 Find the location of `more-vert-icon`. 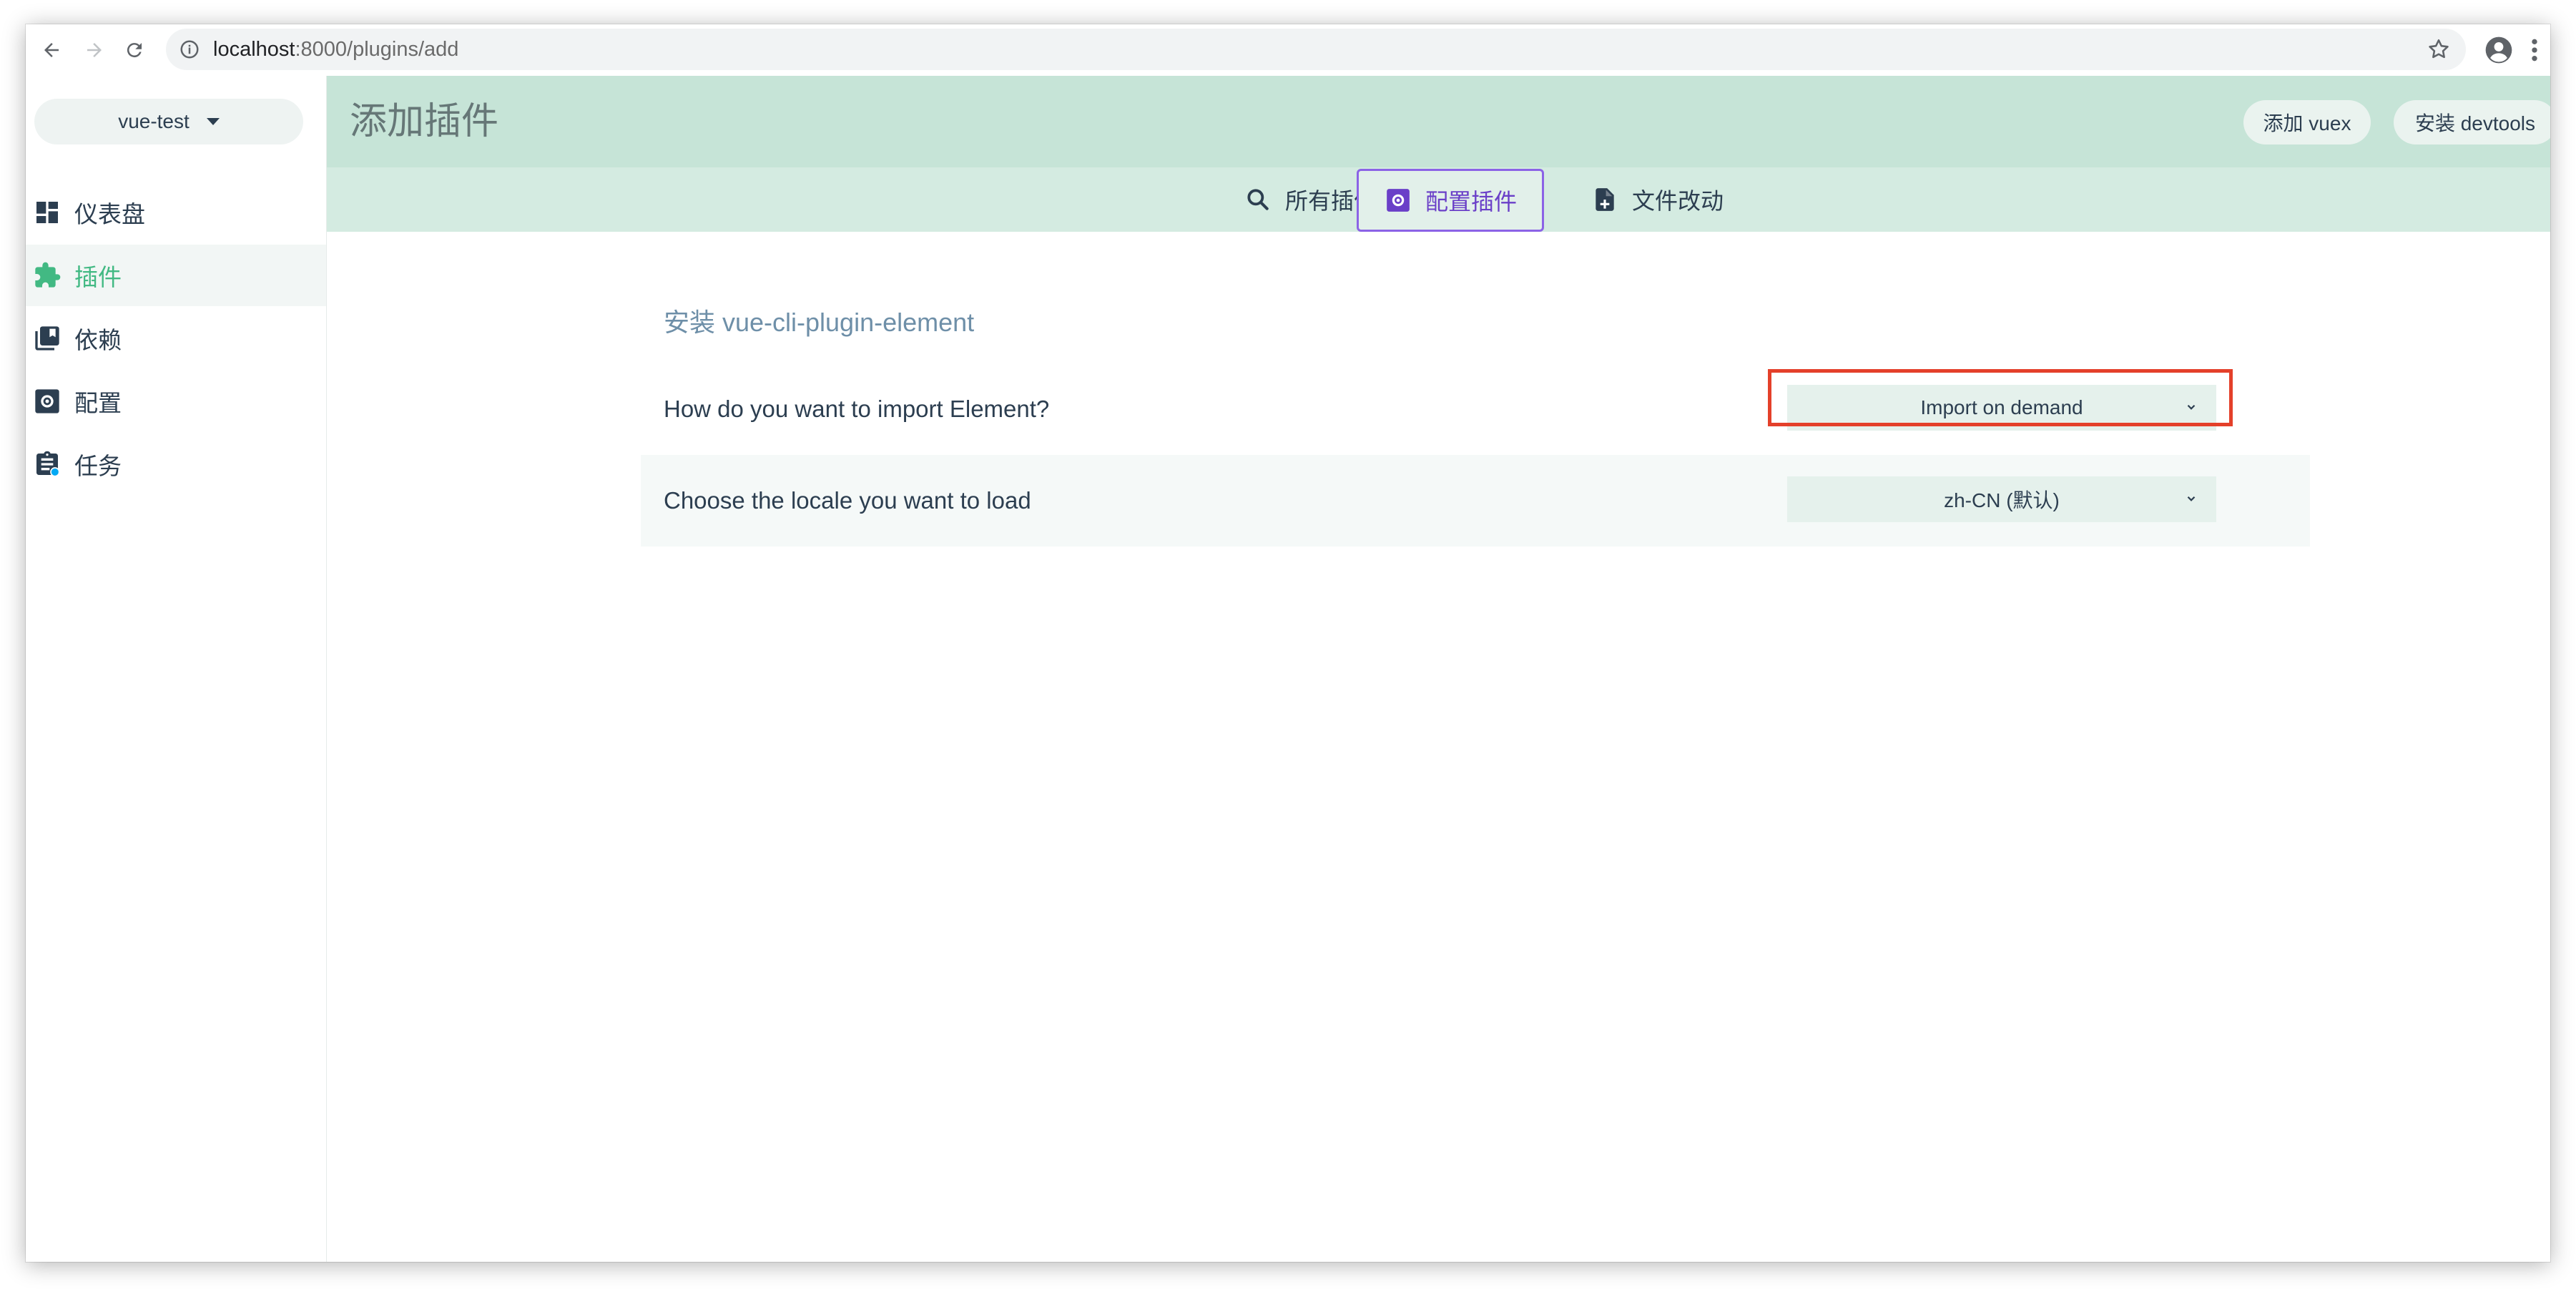

more-vert-icon is located at coordinates (2535, 50).